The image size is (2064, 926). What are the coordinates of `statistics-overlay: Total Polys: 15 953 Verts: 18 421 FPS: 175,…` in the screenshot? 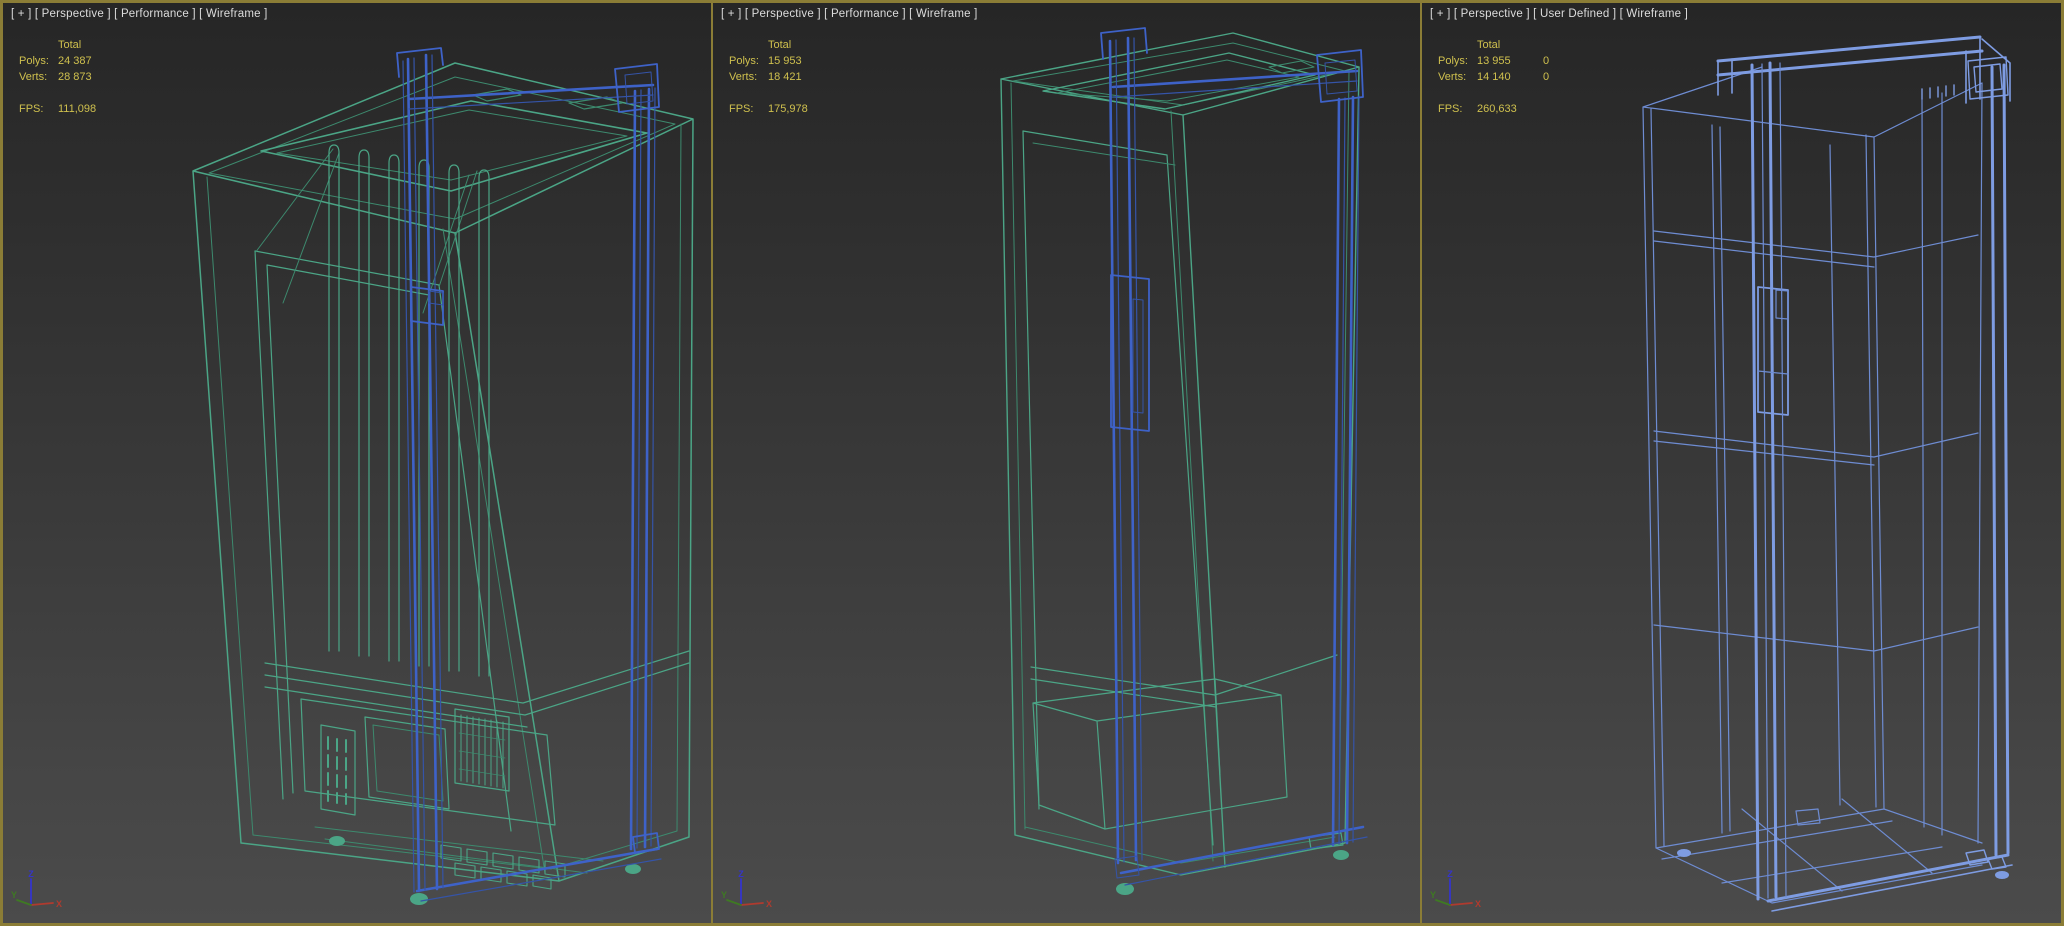 It's located at (773, 77).